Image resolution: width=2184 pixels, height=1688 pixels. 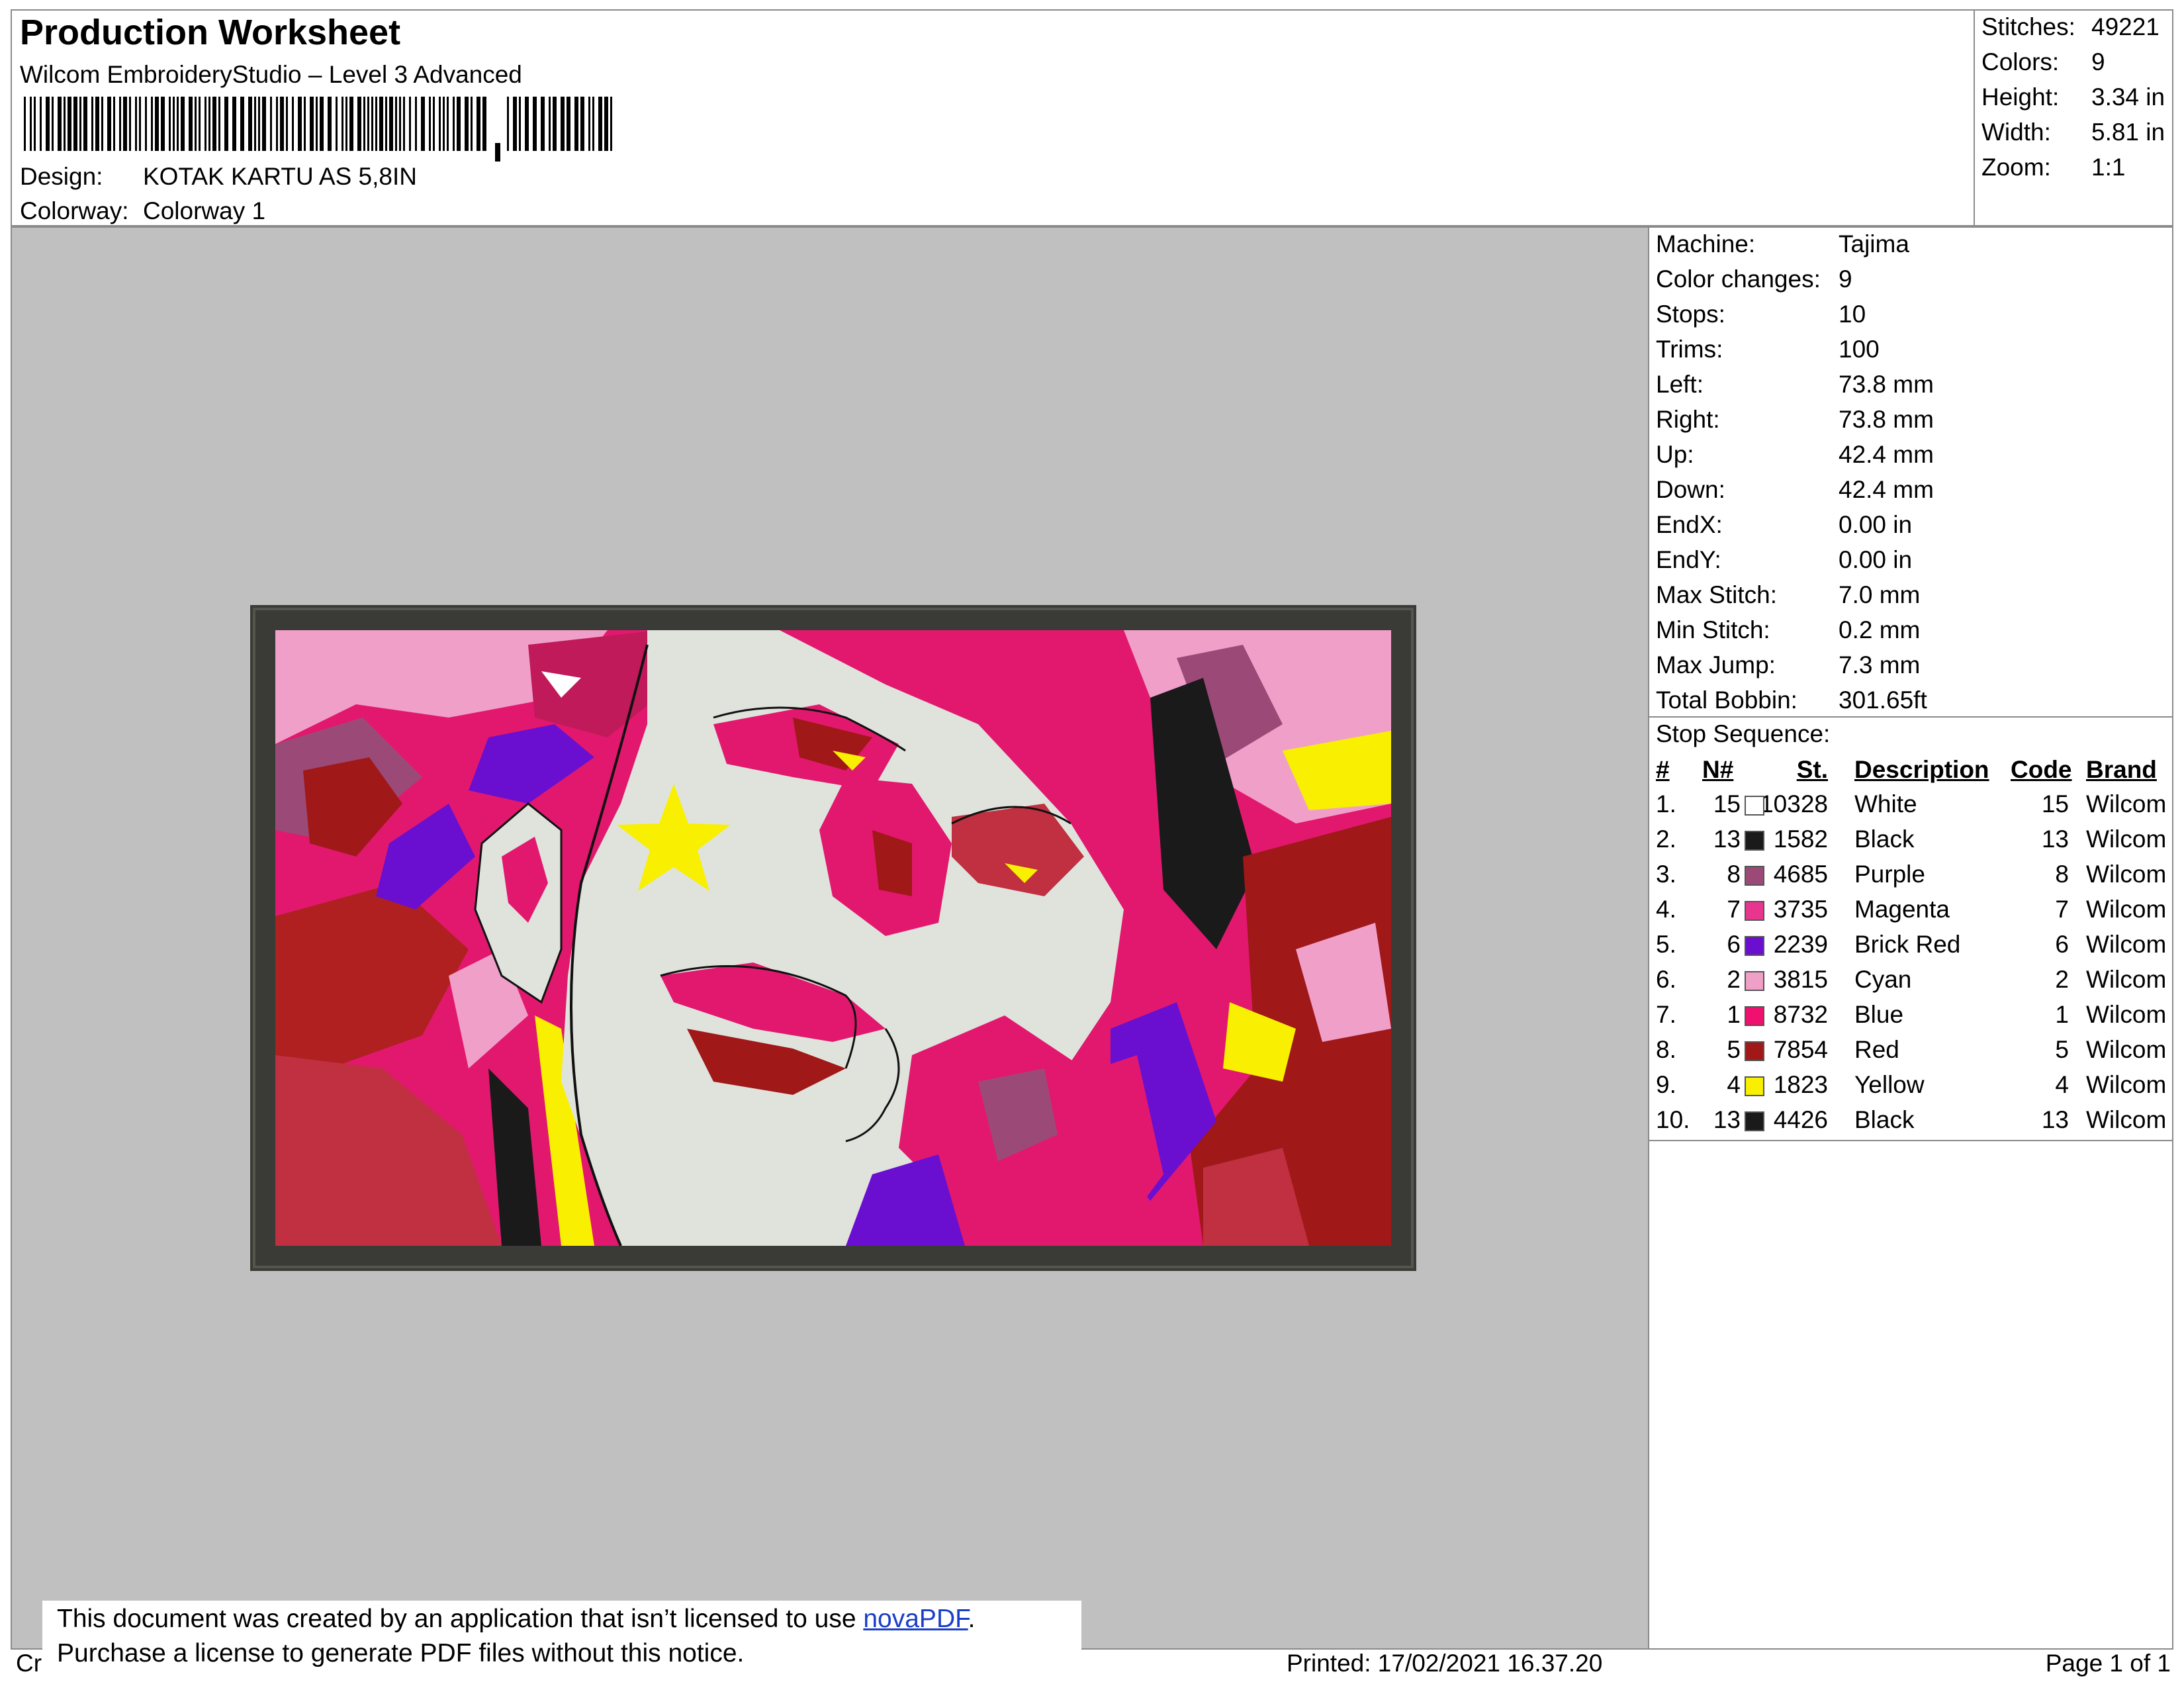 I want to click on stat-label: Zoom:, so click(x=2016, y=167).